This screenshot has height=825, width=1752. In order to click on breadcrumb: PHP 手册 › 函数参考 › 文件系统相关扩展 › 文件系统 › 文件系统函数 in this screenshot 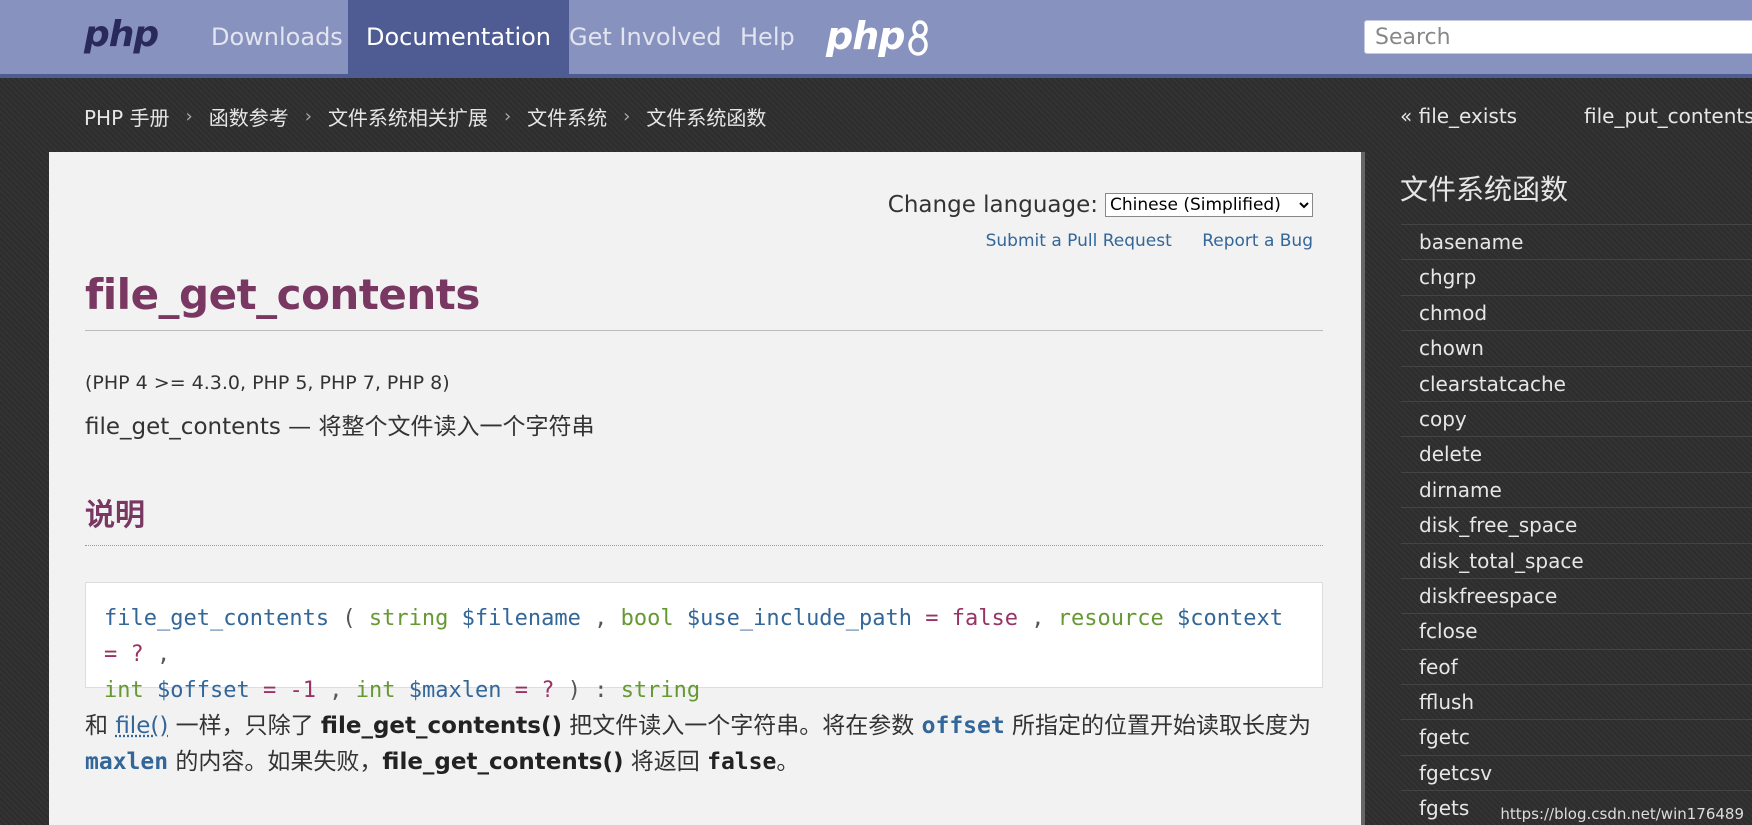, I will do `click(425, 116)`.